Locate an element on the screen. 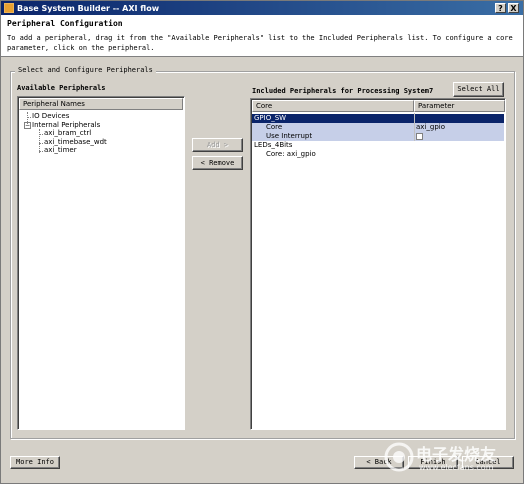  page-description-line2: parameter, click on the peripheral. is located at coordinates (81, 48).